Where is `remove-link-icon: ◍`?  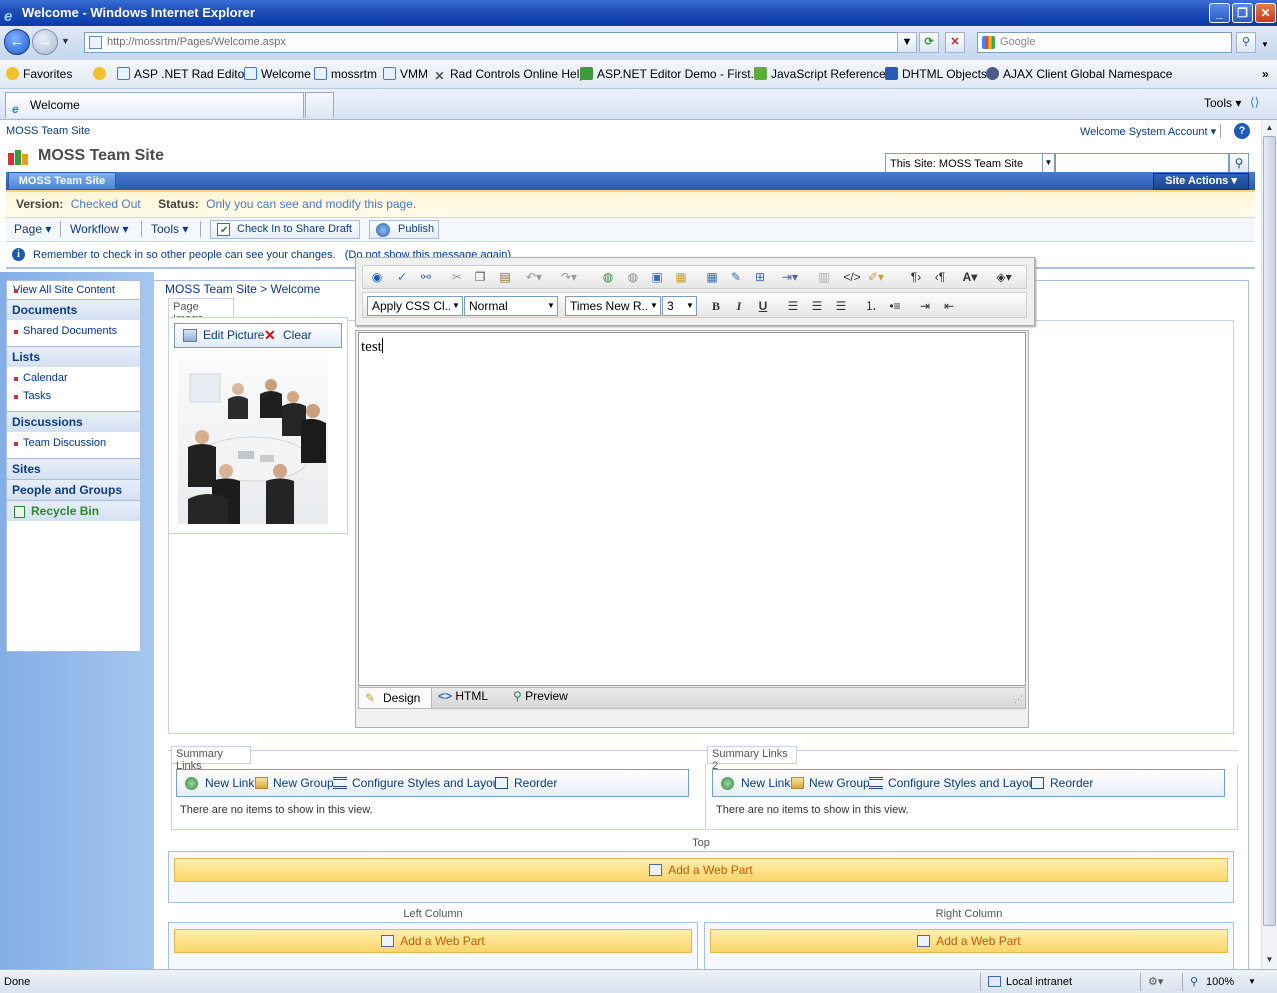 remove-link-icon: ◍ is located at coordinates (633, 277).